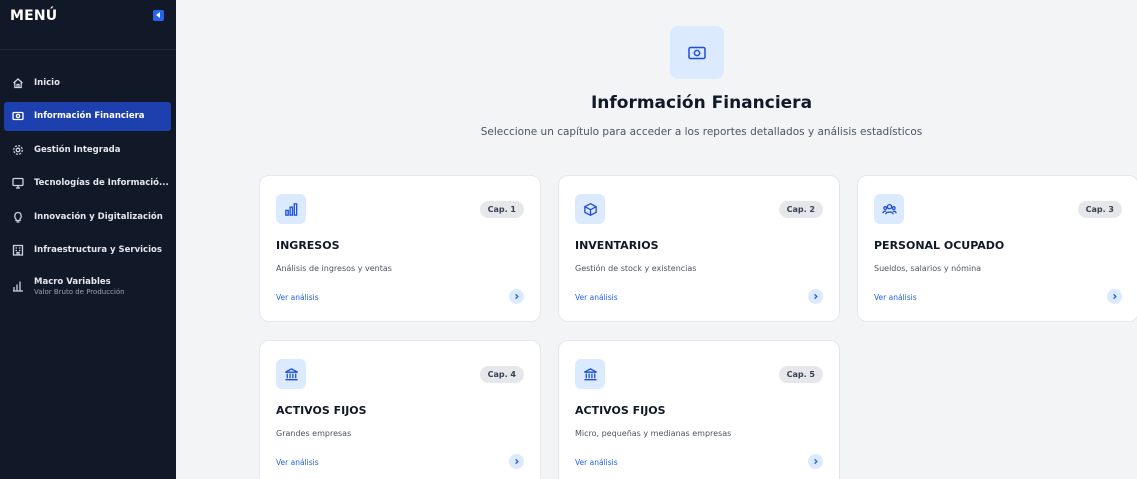 Image resolution: width=1137 pixels, height=479 pixels. I want to click on card-title: INVENTARIOS, so click(617, 245).